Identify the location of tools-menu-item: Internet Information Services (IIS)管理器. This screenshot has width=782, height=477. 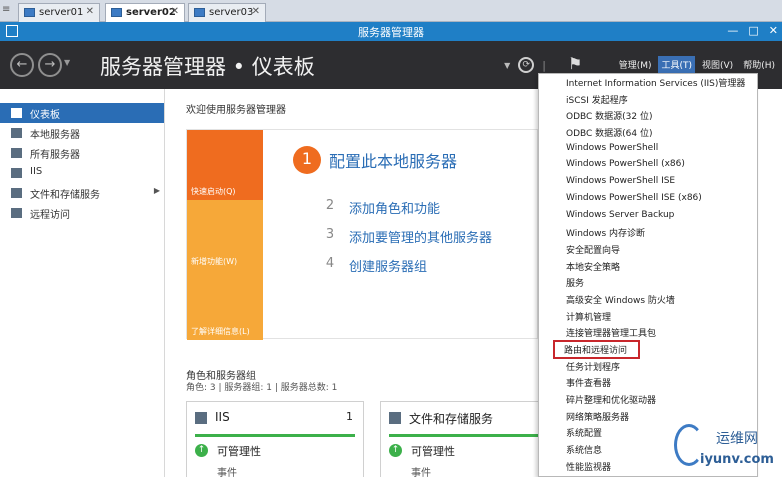
(648, 82).